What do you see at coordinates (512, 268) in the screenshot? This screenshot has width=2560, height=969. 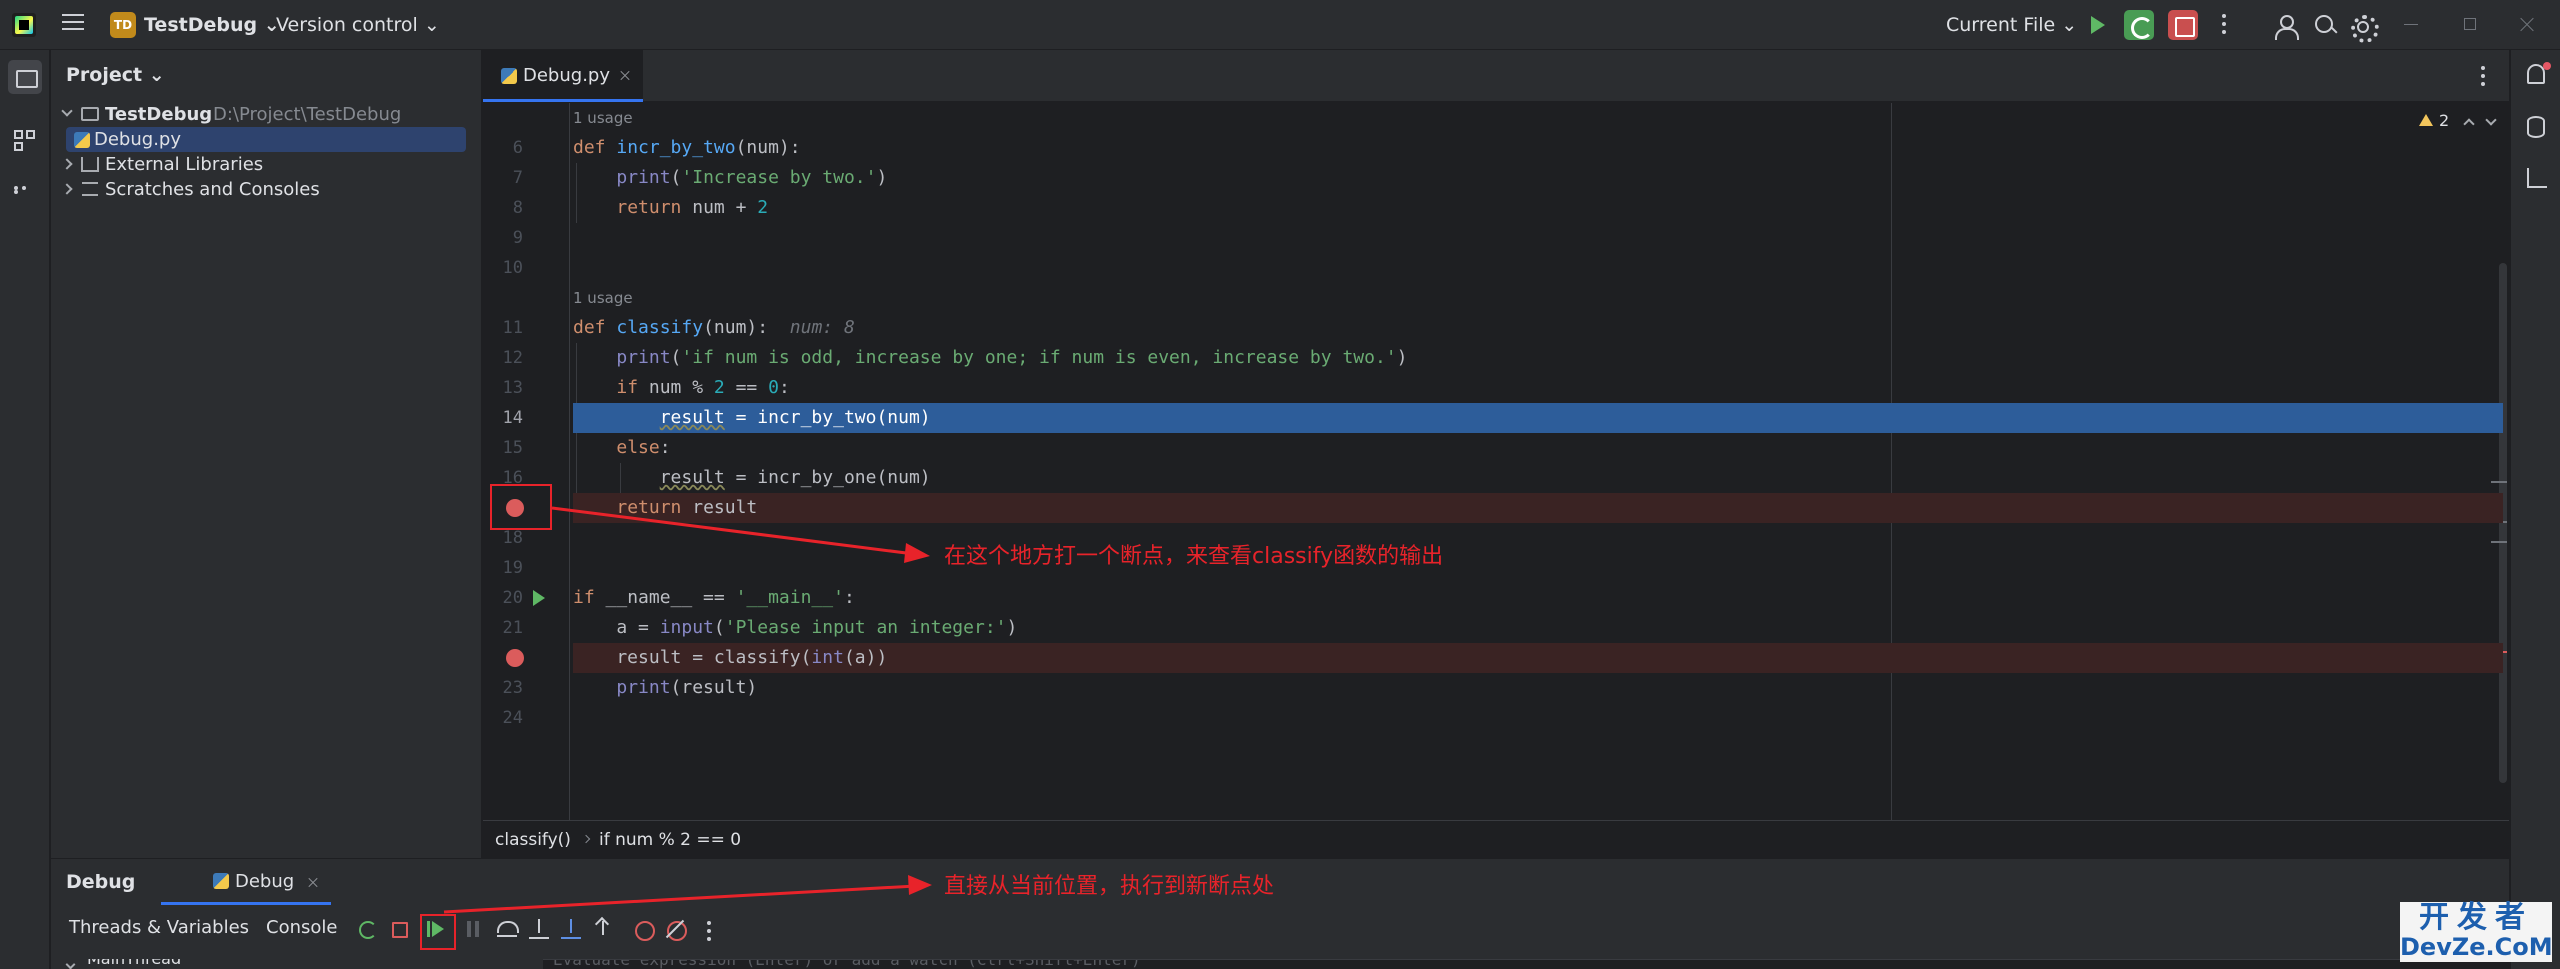 I see `line-number: 10` at bounding box center [512, 268].